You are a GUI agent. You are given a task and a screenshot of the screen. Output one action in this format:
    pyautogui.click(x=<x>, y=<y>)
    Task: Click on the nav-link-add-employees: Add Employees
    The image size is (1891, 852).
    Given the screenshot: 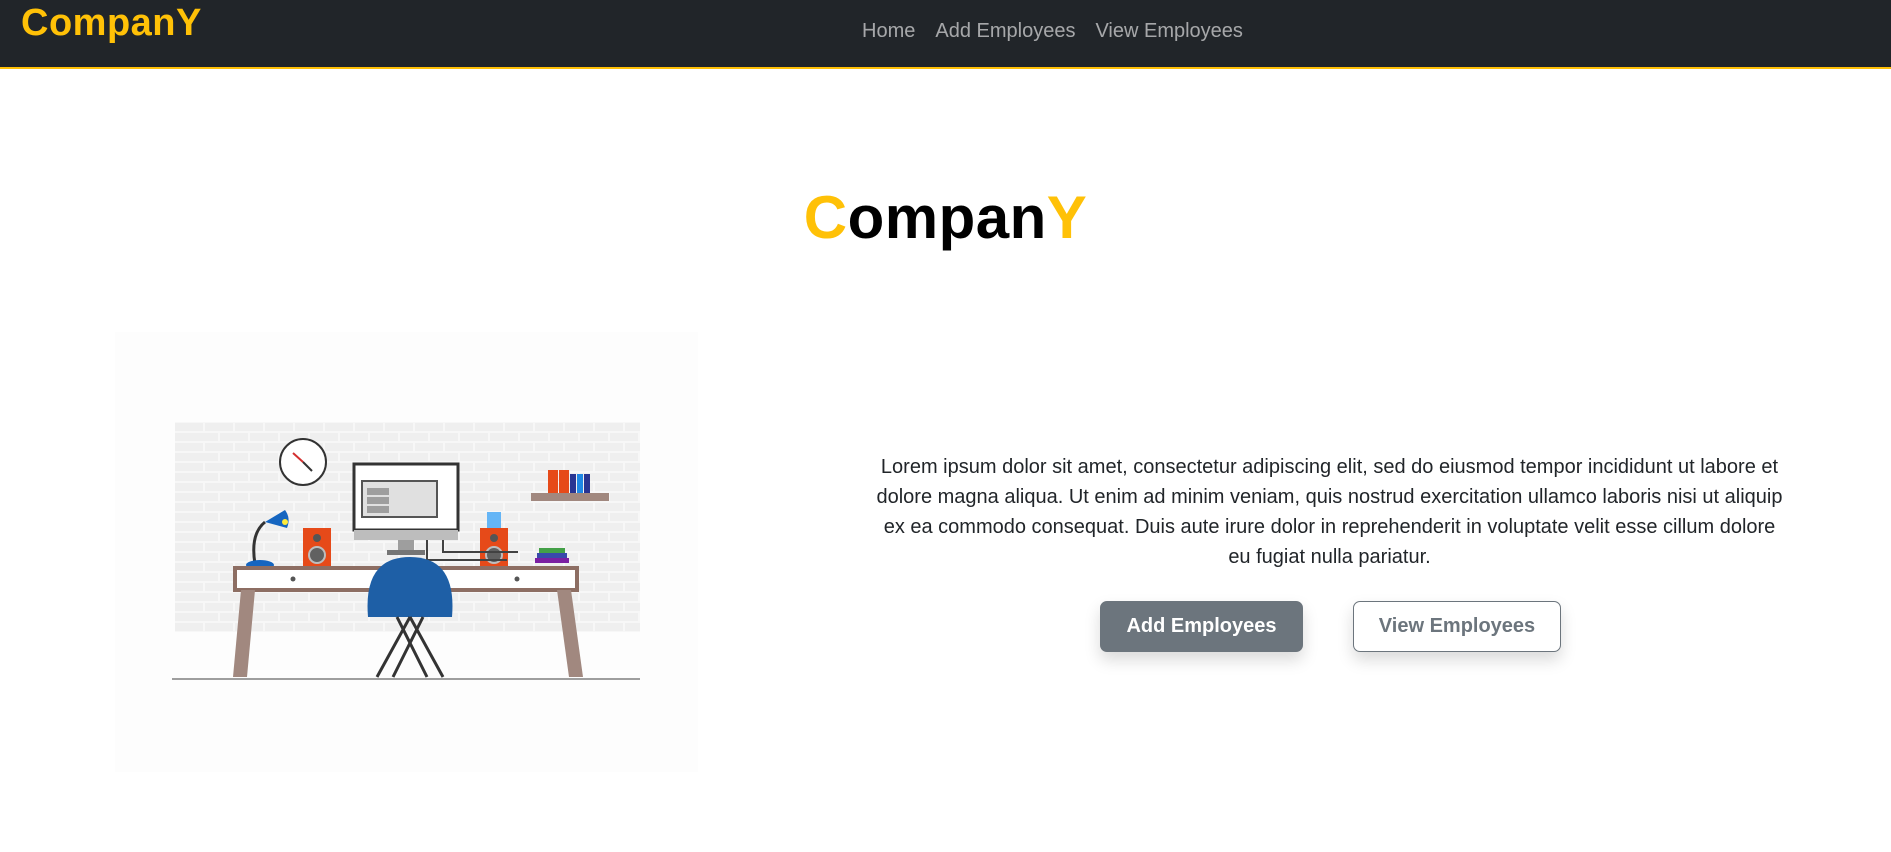 What is the action you would take?
    pyautogui.click(x=1005, y=31)
    